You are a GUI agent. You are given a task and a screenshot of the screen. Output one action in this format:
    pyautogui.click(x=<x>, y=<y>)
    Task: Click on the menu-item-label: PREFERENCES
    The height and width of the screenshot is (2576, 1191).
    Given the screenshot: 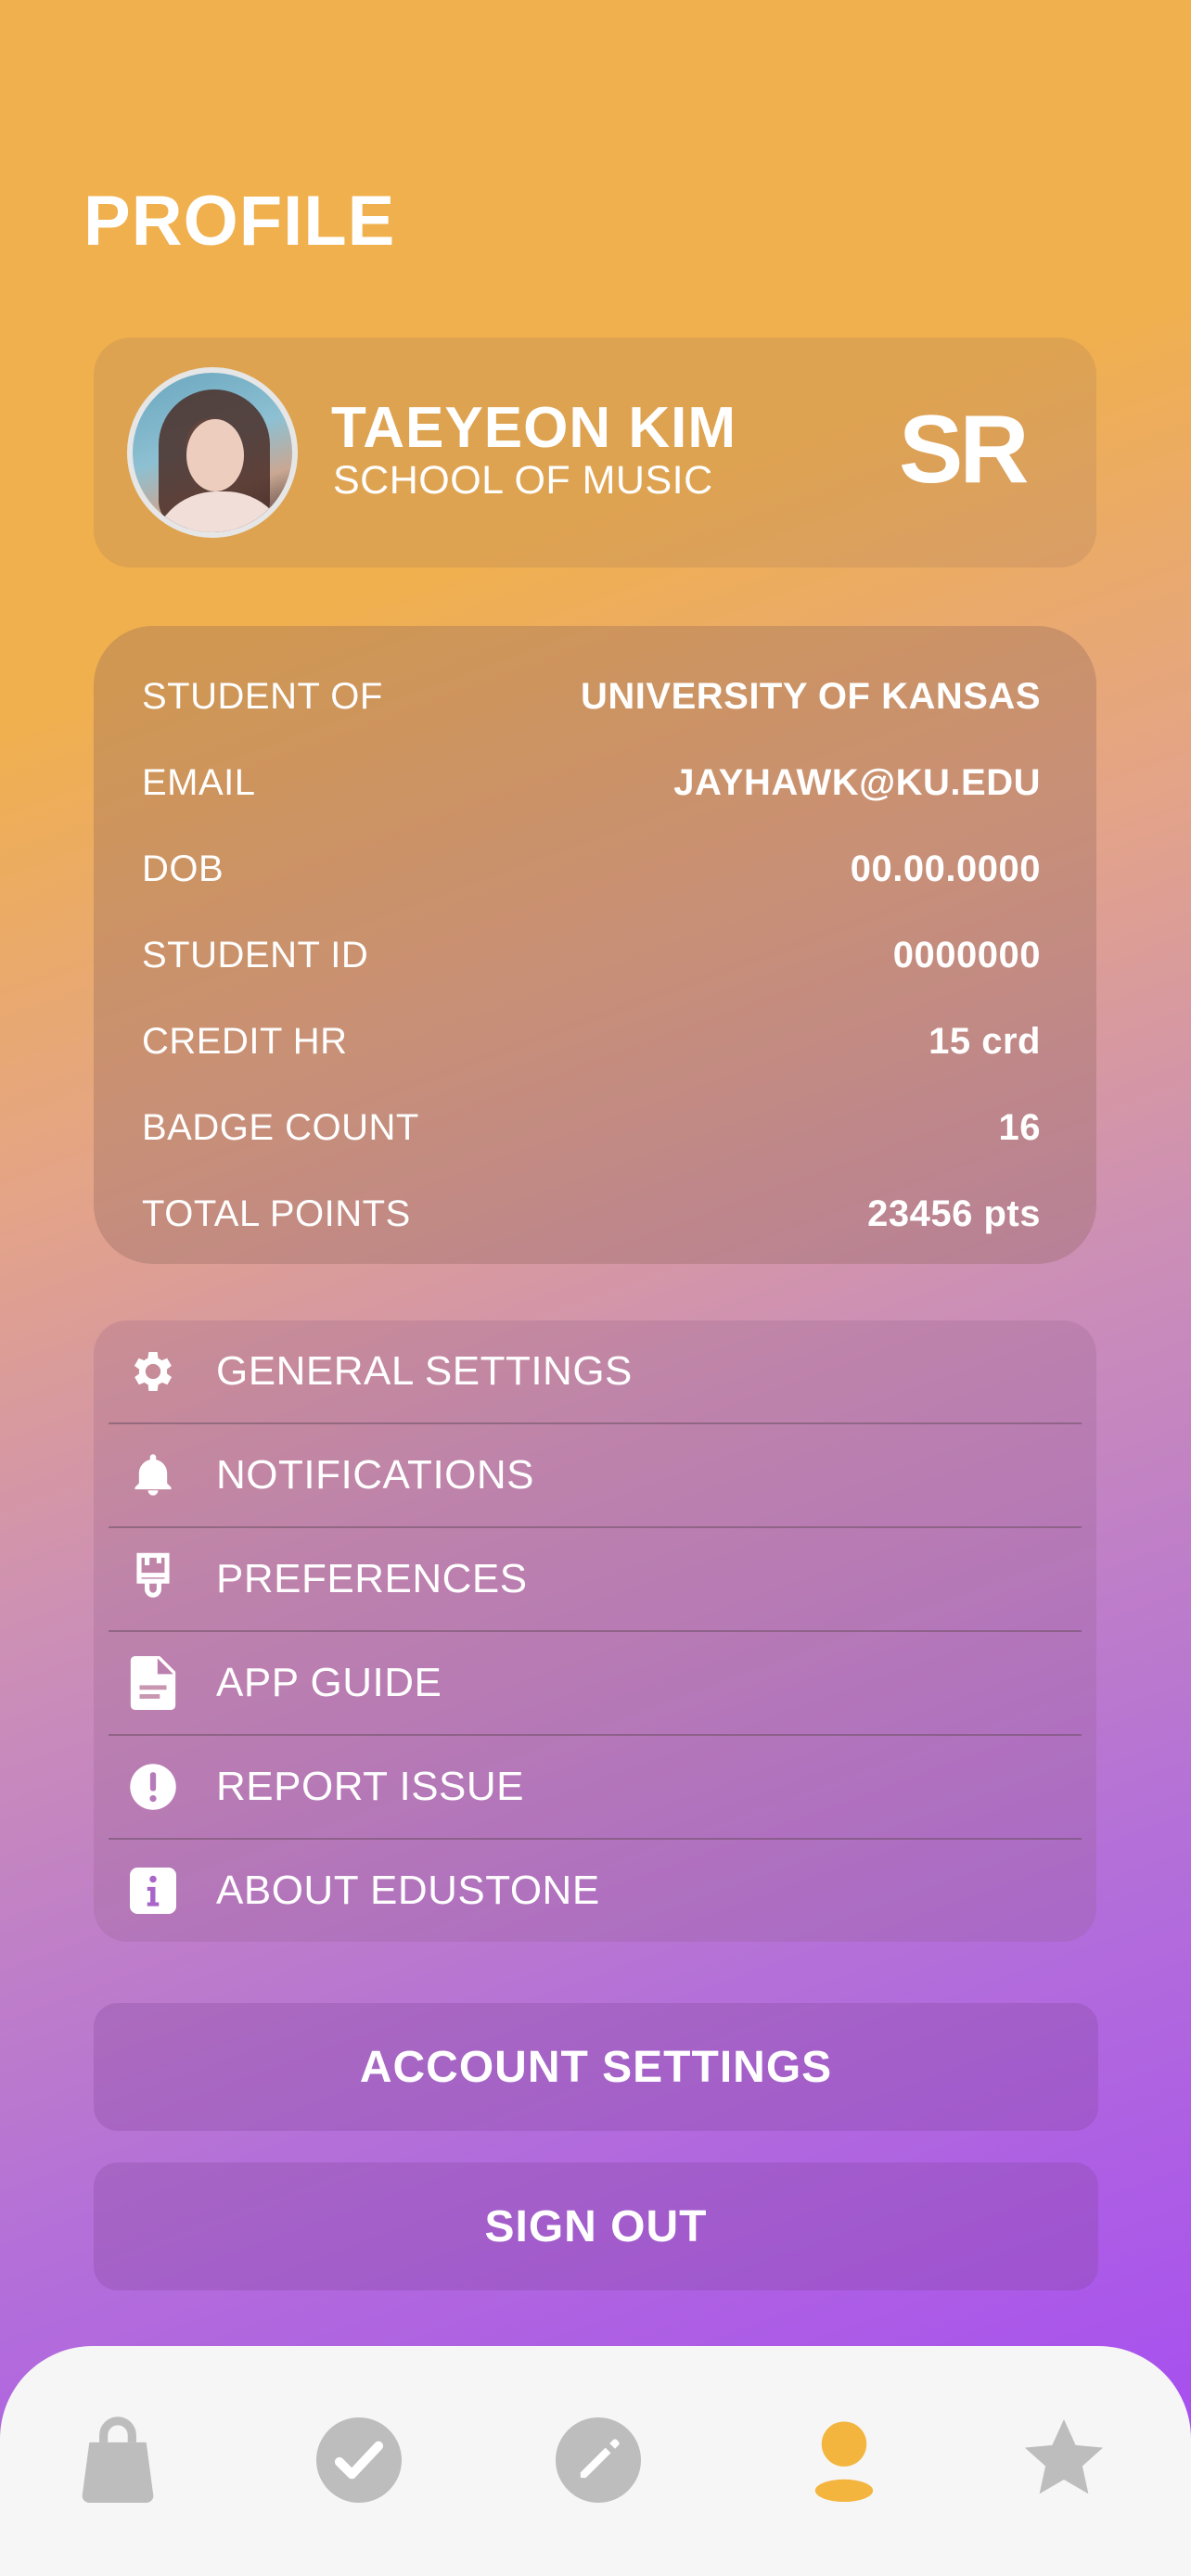 What is the action you would take?
    pyautogui.click(x=372, y=1578)
    